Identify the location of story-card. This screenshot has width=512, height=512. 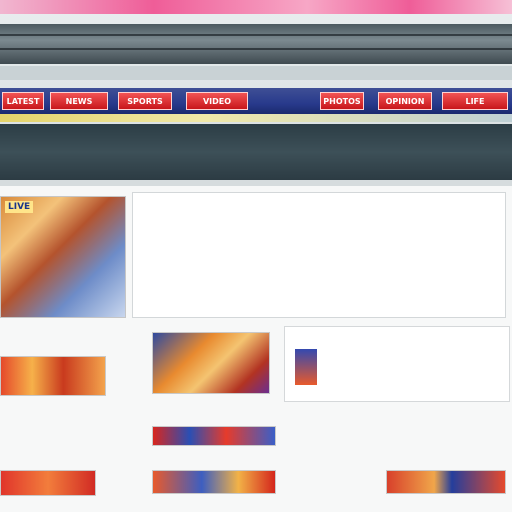
(397, 364).